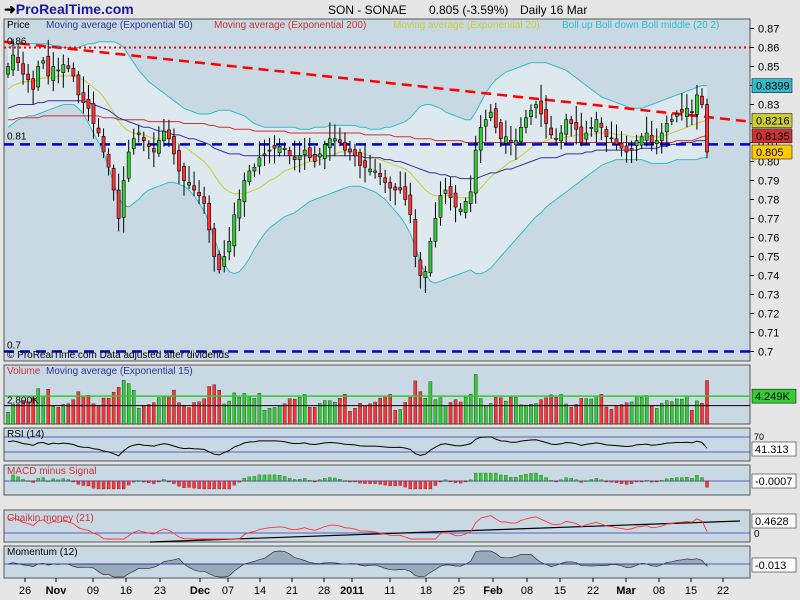 This screenshot has width=800, height=600. I want to click on macd-panel, so click(377, 480).